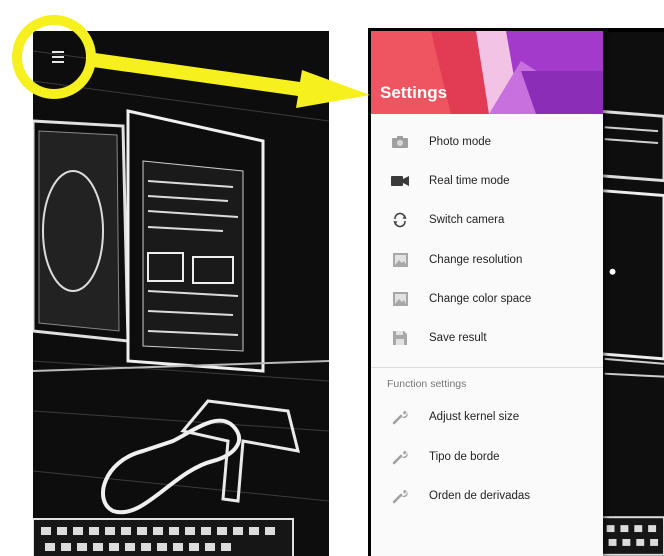 The height and width of the screenshot is (556, 664). What do you see at coordinates (480, 496) in the screenshot?
I see `menu-item-label: Orden de derivadas` at bounding box center [480, 496].